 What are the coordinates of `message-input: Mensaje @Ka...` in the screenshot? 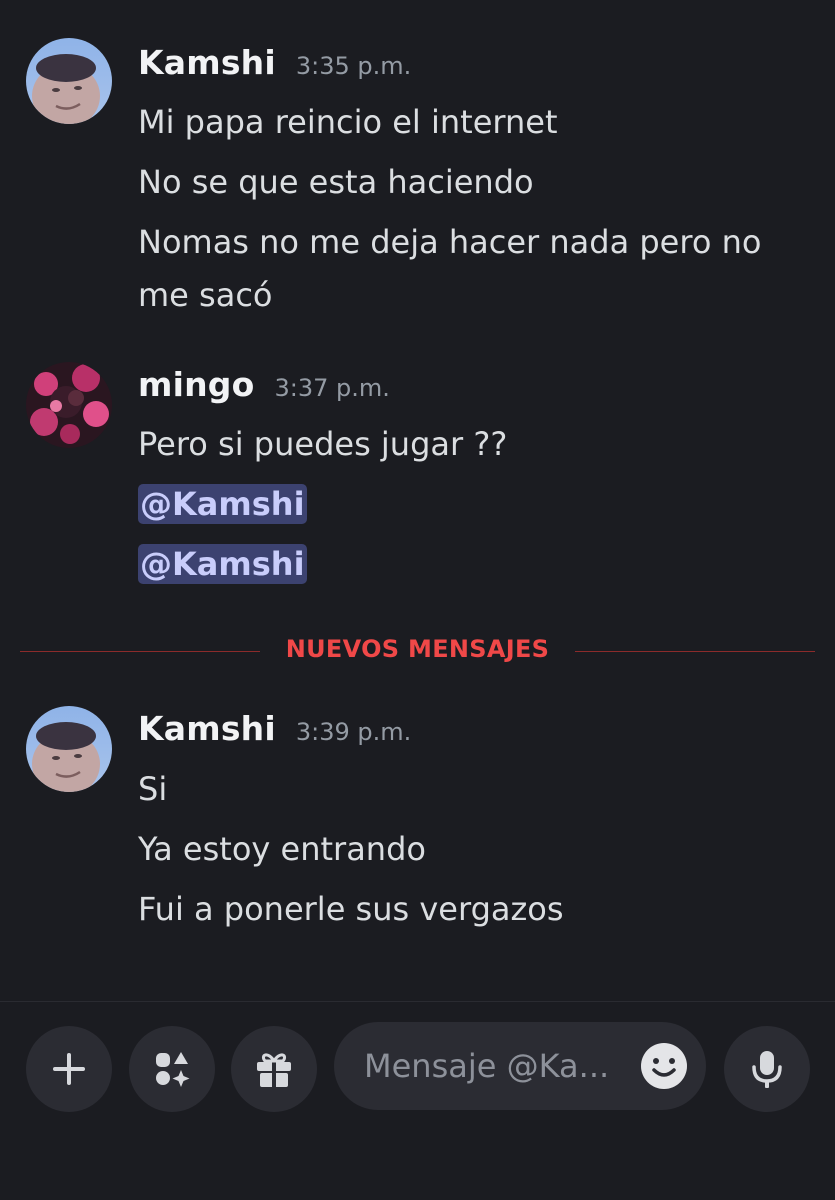 It's located at (520, 1066).